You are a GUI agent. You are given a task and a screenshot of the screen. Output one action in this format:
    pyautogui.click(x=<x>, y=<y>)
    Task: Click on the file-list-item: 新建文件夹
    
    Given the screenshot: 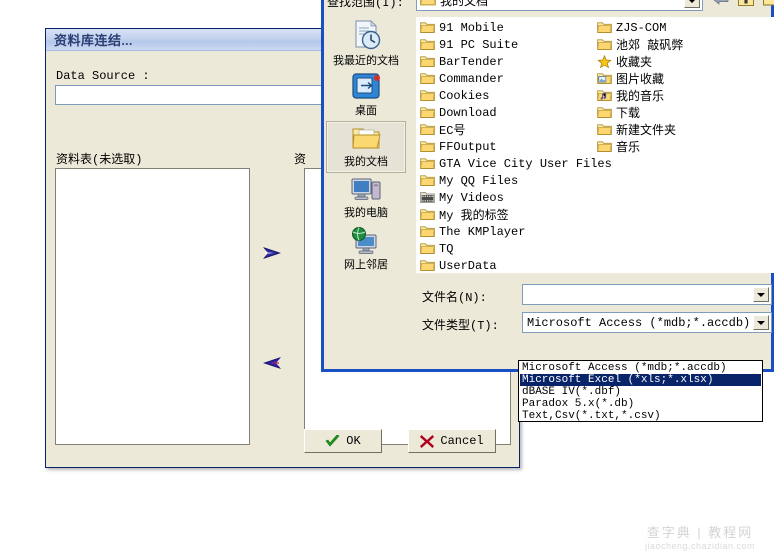 What is the action you would take?
    pyautogui.click(x=640, y=129)
    